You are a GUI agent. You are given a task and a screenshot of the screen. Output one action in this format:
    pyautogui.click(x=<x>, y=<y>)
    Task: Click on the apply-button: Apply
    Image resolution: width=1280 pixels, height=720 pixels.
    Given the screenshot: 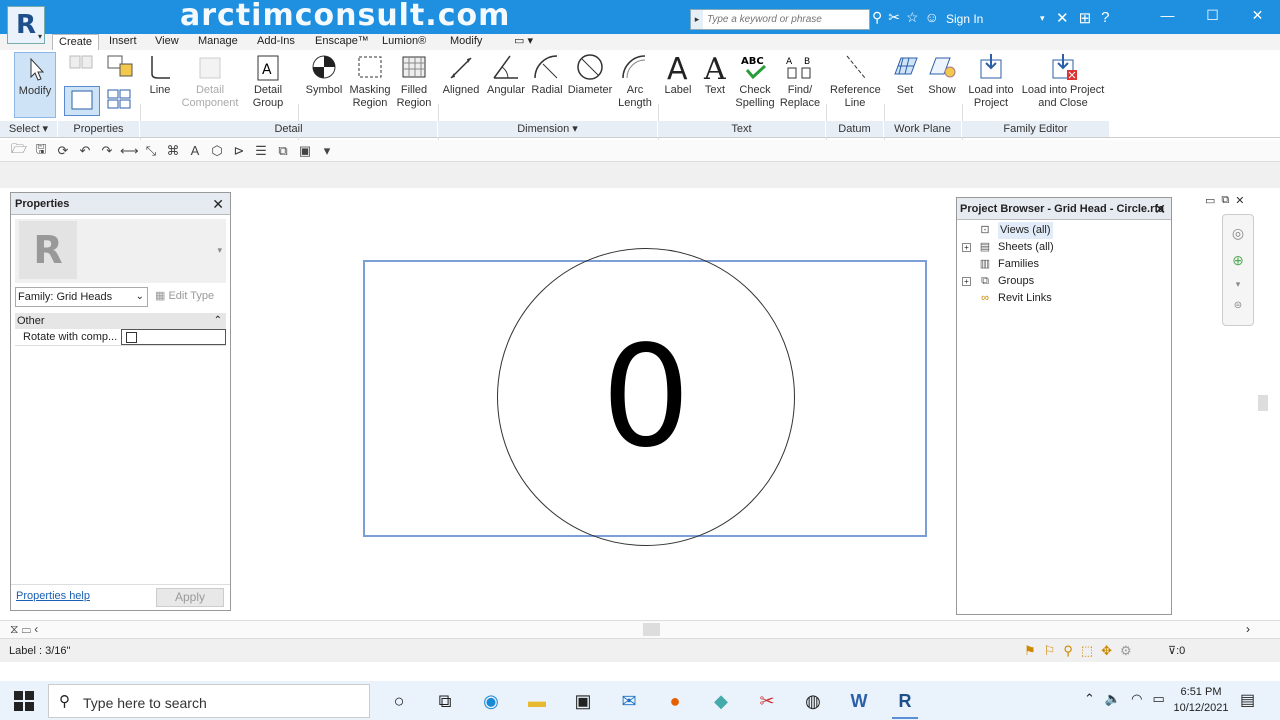 What is the action you would take?
    pyautogui.click(x=190, y=597)
    